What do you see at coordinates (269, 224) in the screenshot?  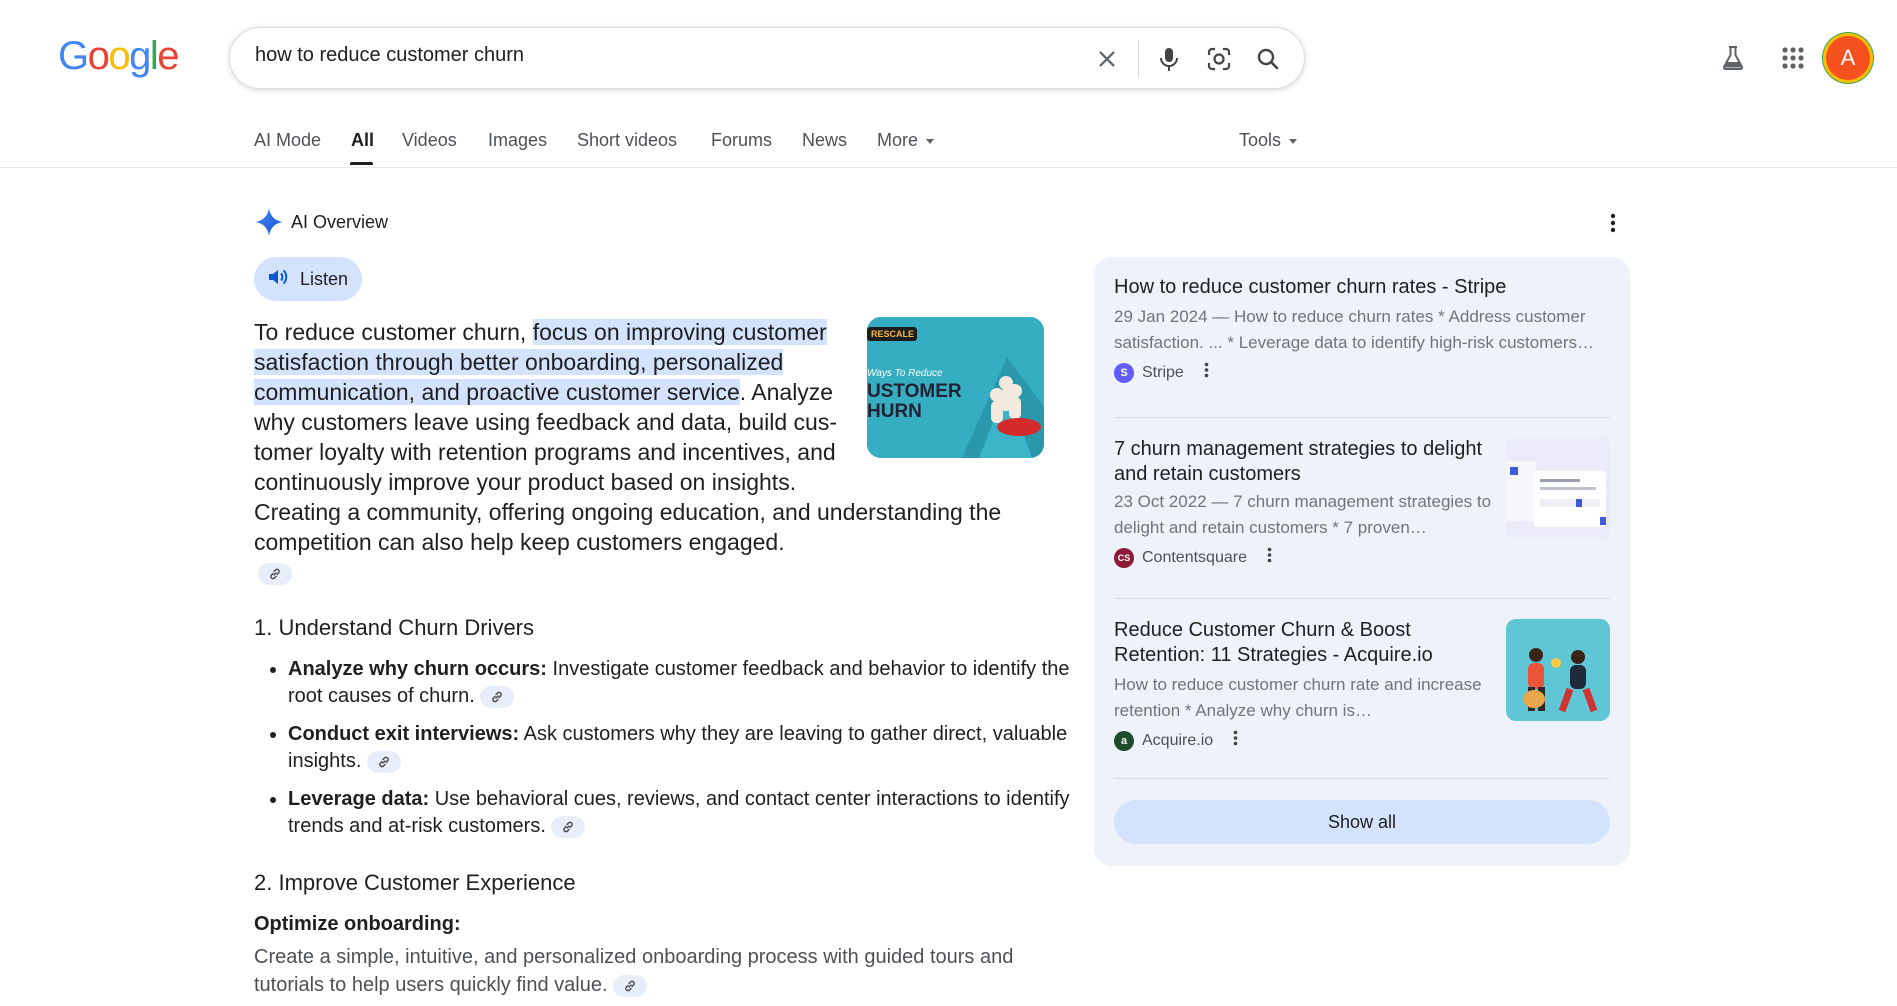 I see `ai-sparkle-icon` at bounding box center [269, 224].